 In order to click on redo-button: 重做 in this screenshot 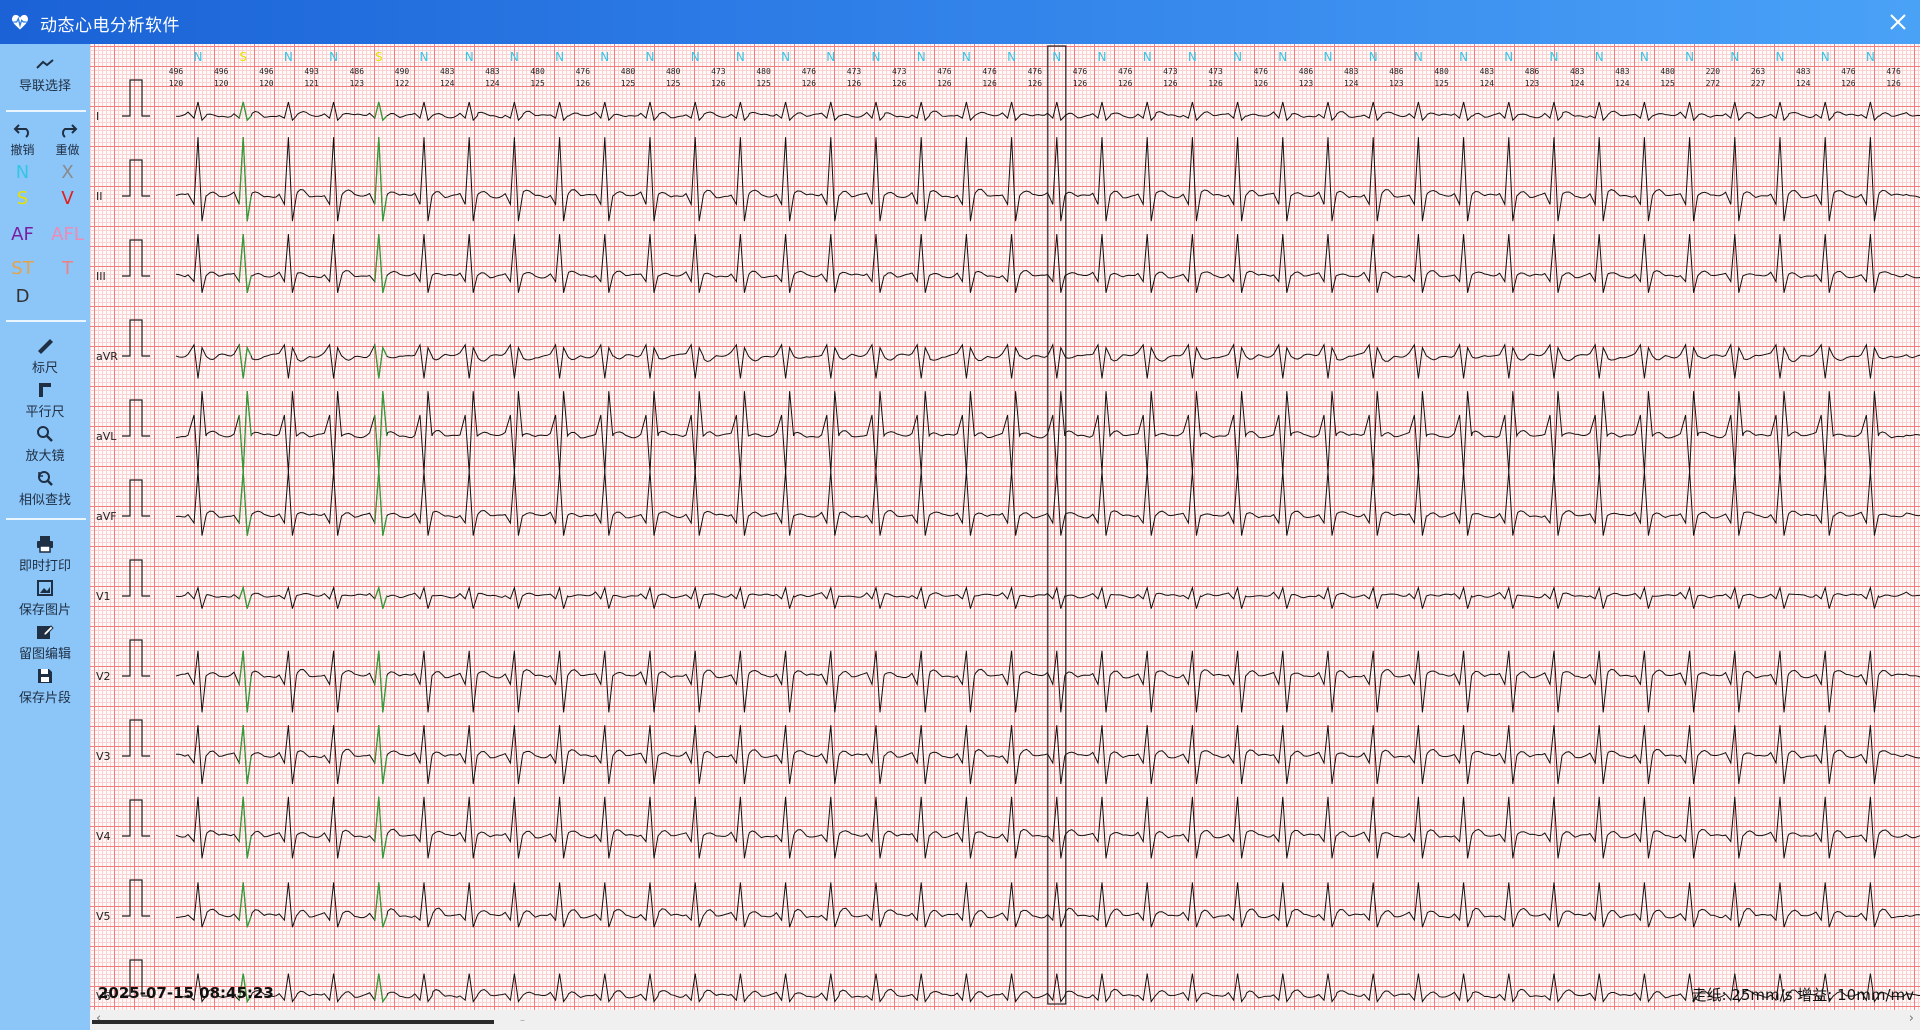, I will do `click(67, 140)`.